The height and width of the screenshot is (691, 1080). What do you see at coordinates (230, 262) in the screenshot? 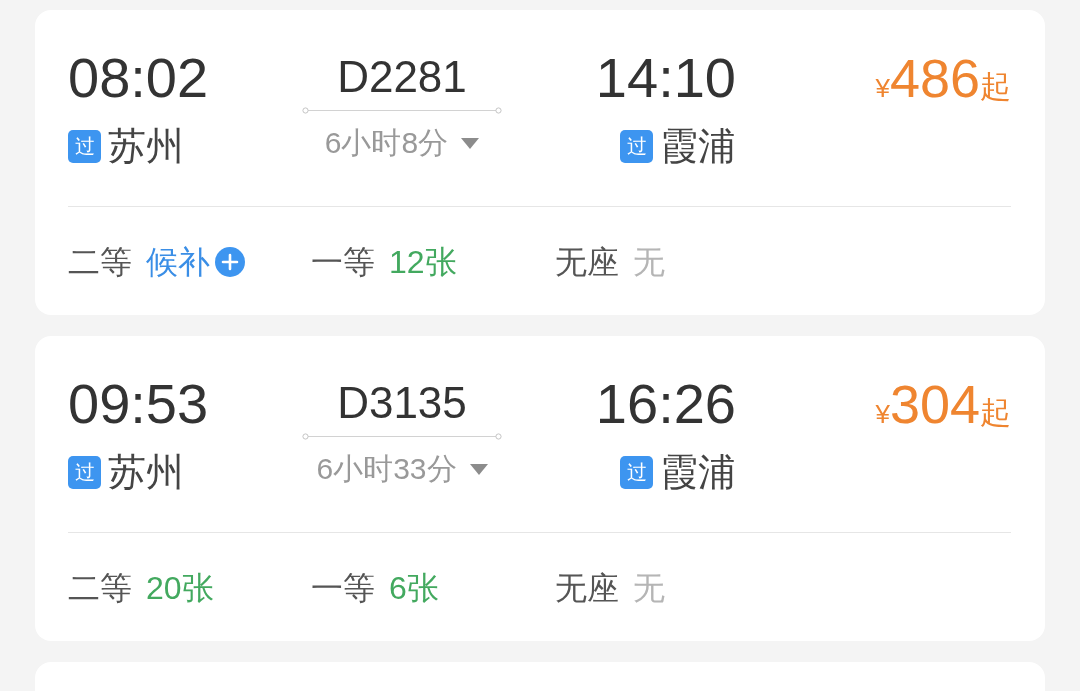
I see `plus-circle-icon` at bounding box center [230, 262].